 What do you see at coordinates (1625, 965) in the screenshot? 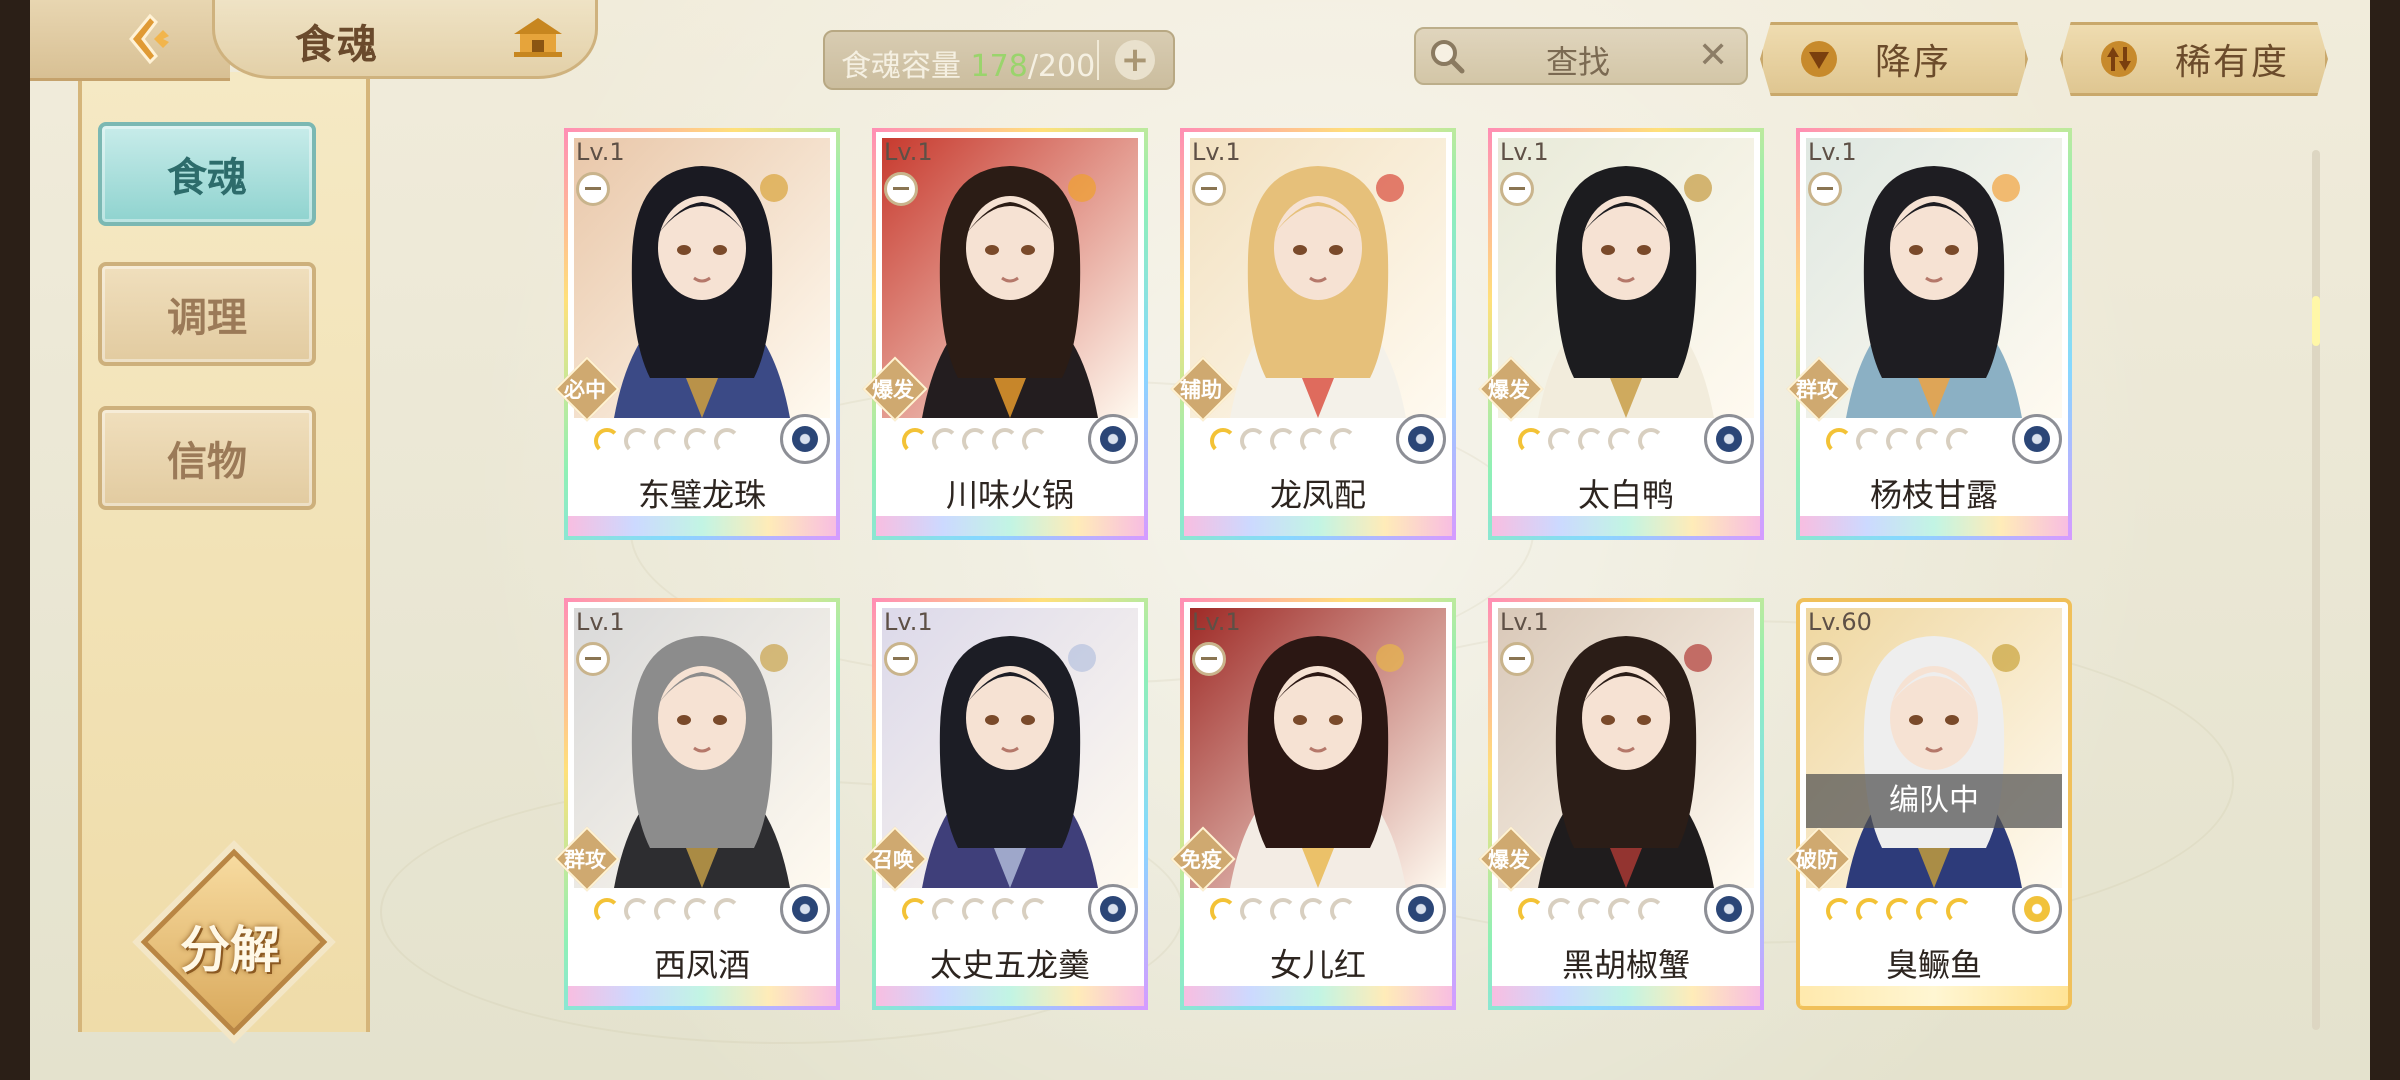
I see `card-name: 黑胡椒蟹` at bounding box center [1625, 965].